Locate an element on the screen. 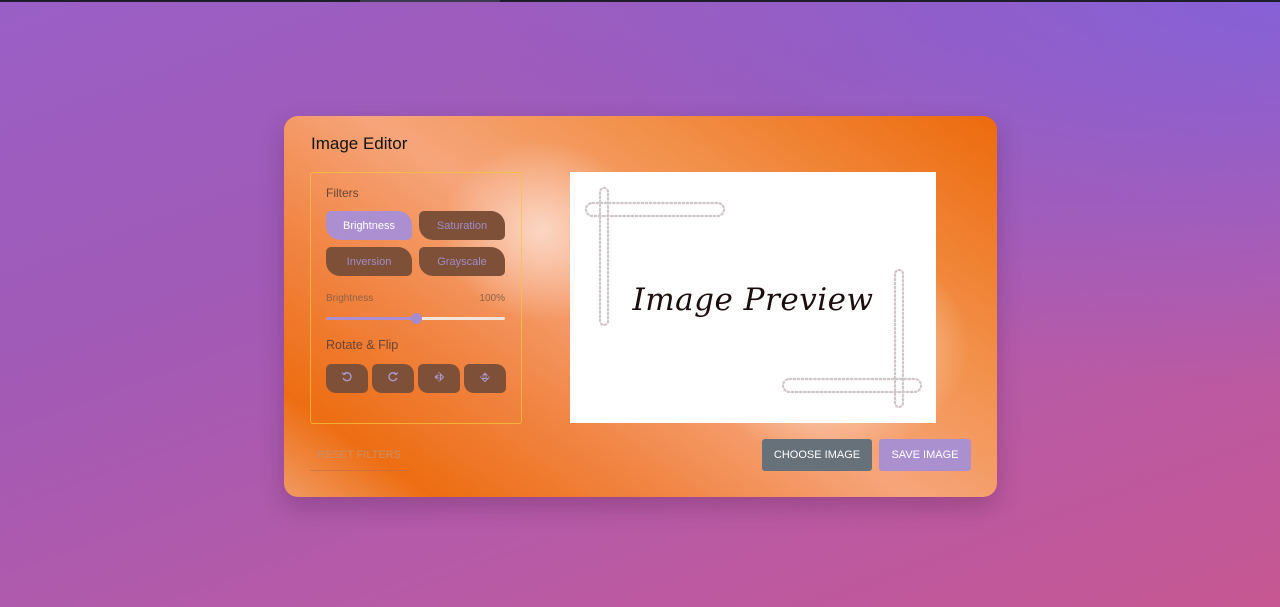 This screenshot has height=607, width=1280. rotate-right-button is located at coordinates (393, 378).